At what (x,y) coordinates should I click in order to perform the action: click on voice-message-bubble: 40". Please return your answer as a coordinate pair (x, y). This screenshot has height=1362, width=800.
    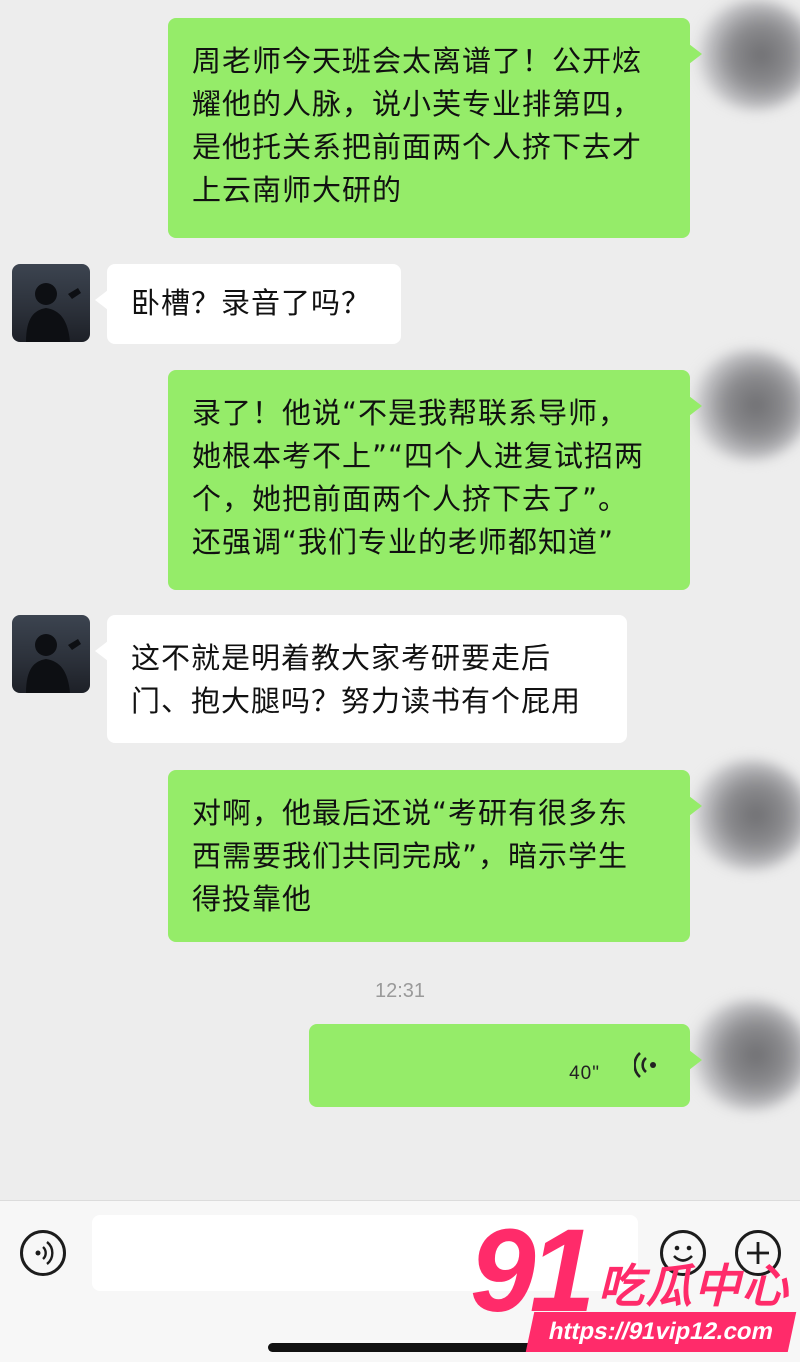
    Looking at the image, I should click on (505, 1065).